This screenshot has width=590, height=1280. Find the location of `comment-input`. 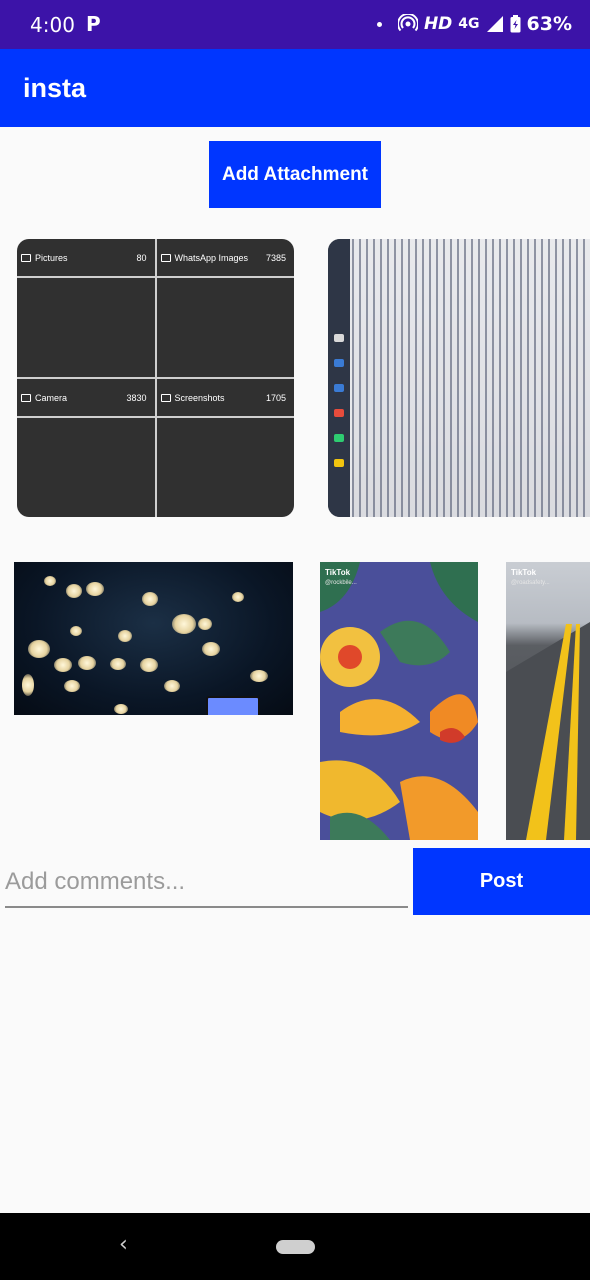

comment-input is located at coordinates (206, 883).